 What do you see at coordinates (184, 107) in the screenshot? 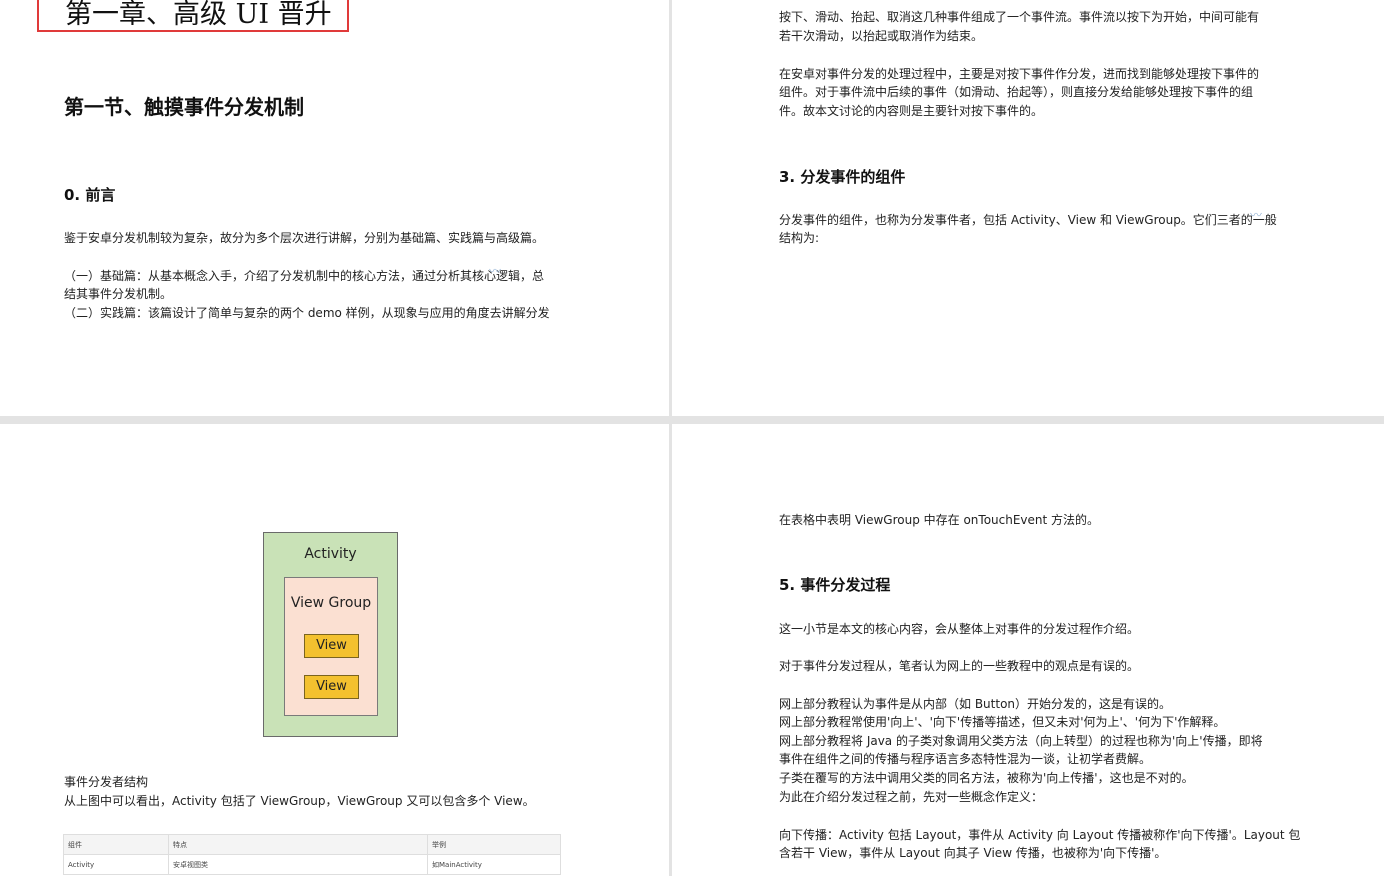
I see `section-title: 第一节、触摸事件分发机制` at bounding box center [184, 107].